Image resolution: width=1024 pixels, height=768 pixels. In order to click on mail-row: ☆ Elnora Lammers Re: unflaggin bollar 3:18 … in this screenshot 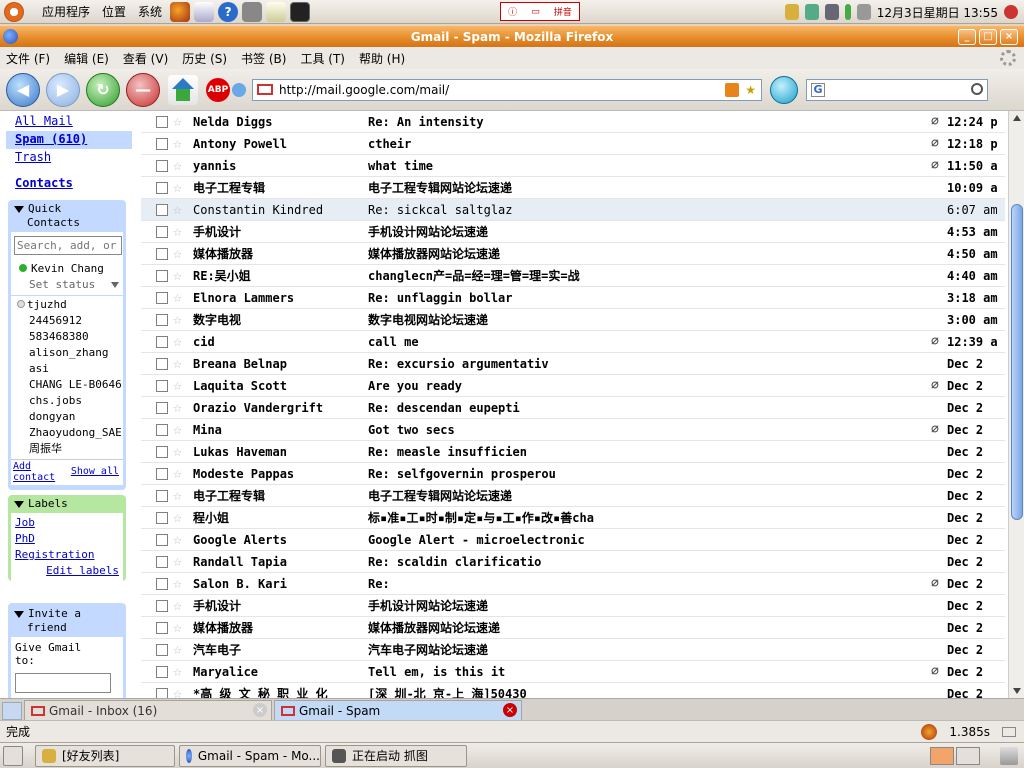, I will do `click(573, 298)`.